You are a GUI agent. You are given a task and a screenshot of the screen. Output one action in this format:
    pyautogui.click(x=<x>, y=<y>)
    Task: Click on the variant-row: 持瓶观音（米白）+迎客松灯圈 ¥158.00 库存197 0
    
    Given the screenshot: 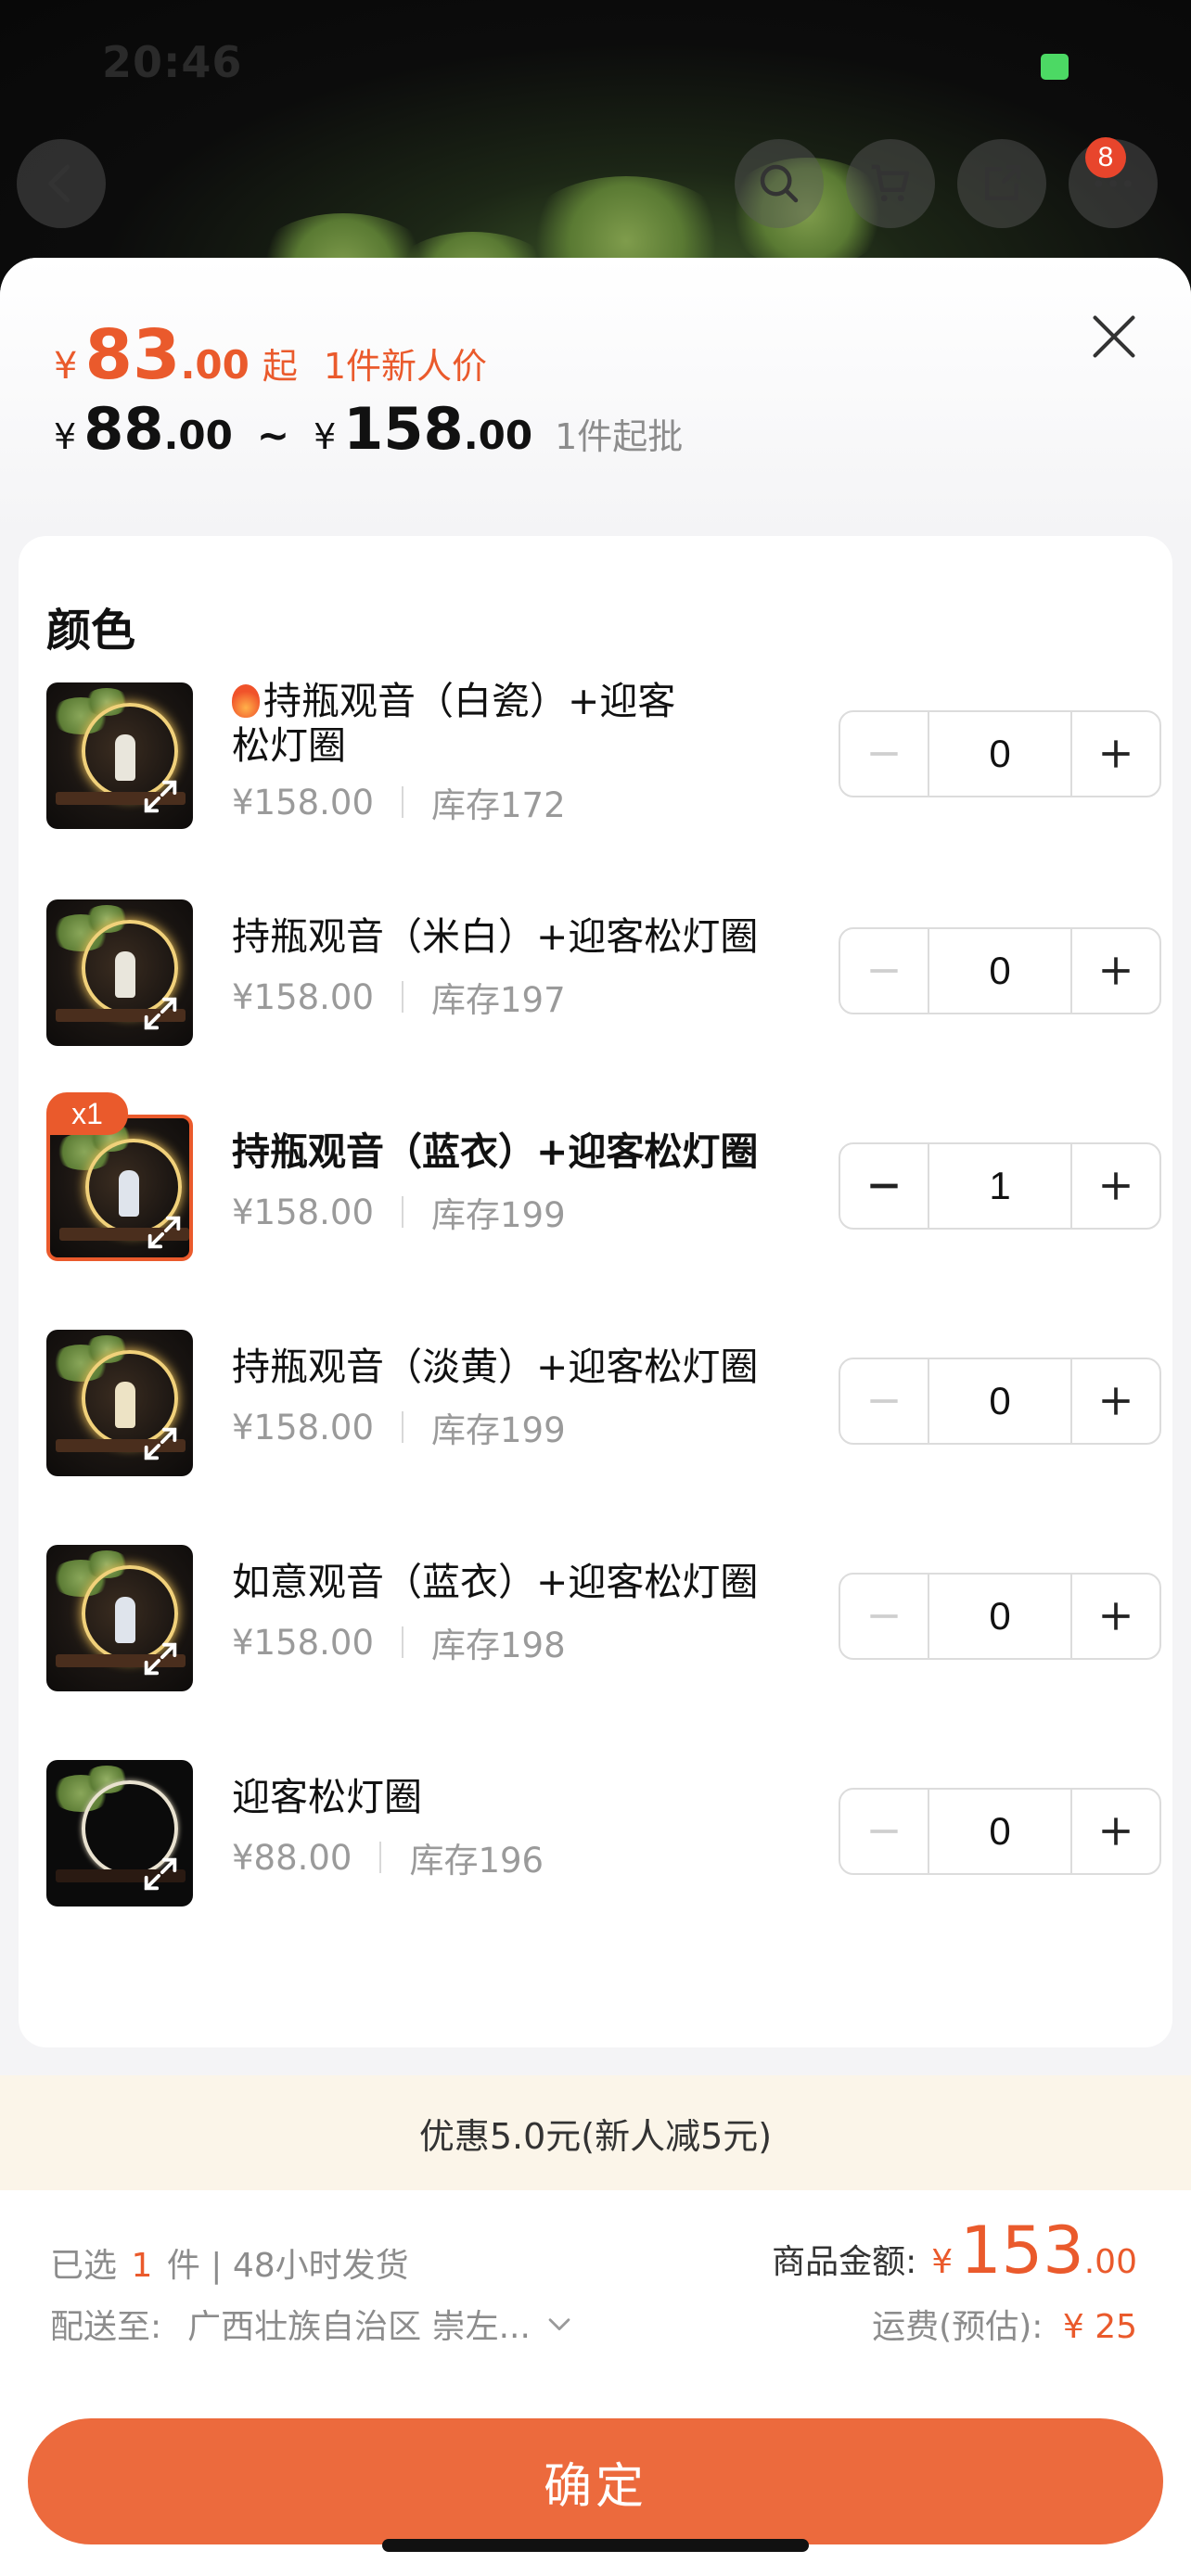 What is the action you would take?
    pyautogui.click(x=603, y=973)
    